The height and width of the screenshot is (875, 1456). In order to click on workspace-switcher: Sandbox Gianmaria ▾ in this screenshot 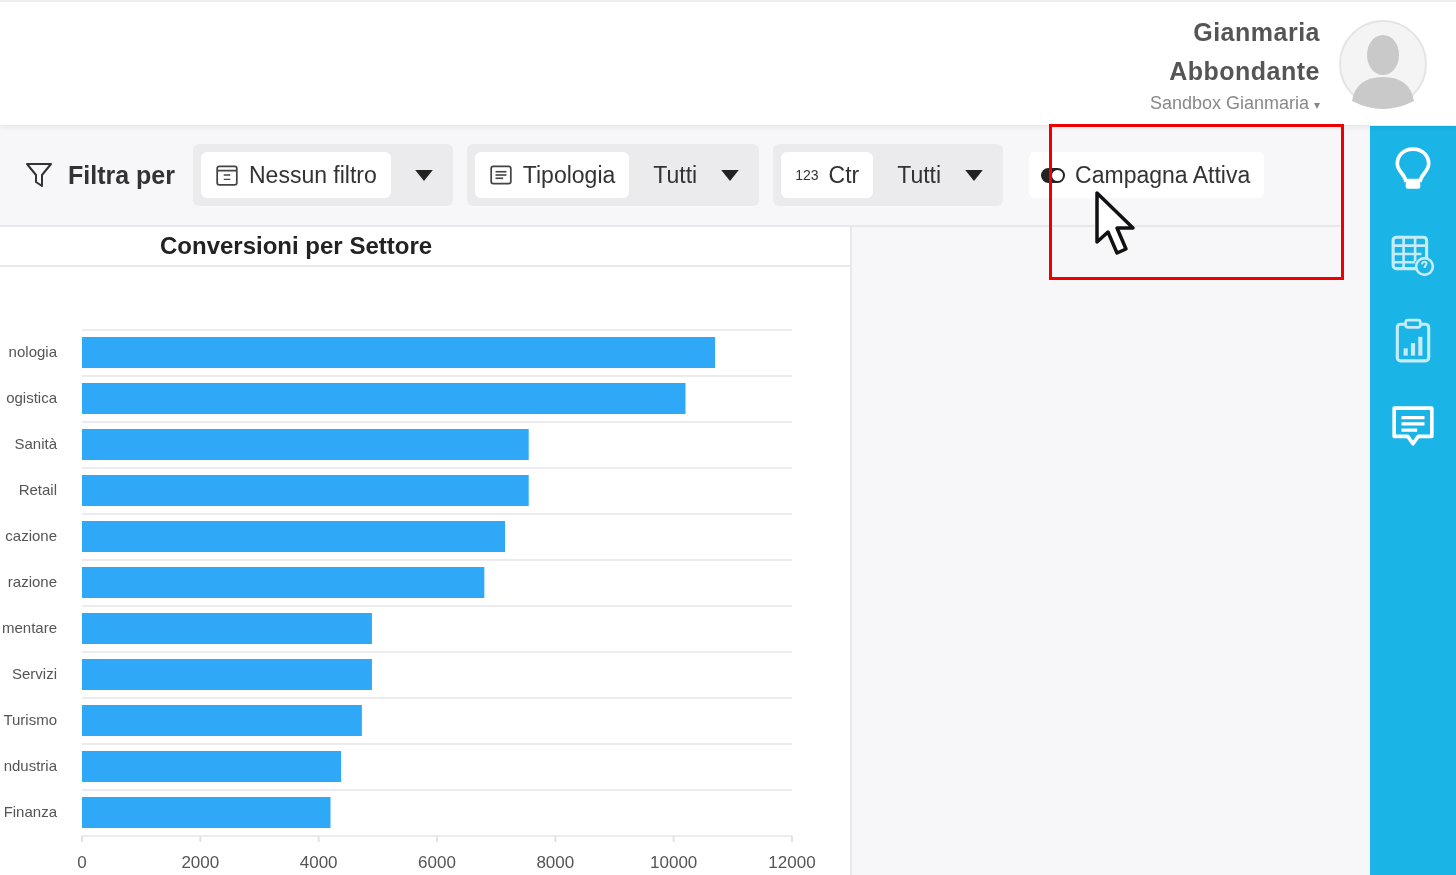, I will do `click(1234, 103)`.